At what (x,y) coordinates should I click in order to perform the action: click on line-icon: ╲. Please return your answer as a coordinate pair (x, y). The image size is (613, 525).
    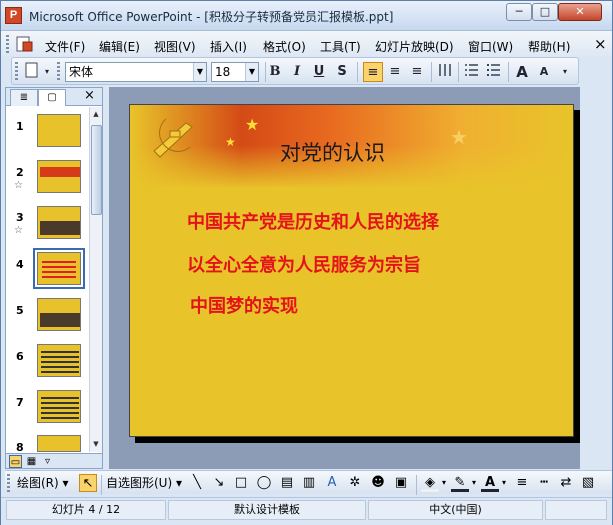
    Looking at the image, I should click on (197, 483).